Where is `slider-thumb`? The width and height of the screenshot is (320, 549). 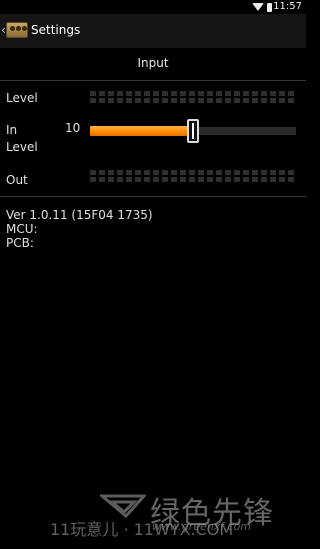
slider-thumb is located at coordinates (193, 131).